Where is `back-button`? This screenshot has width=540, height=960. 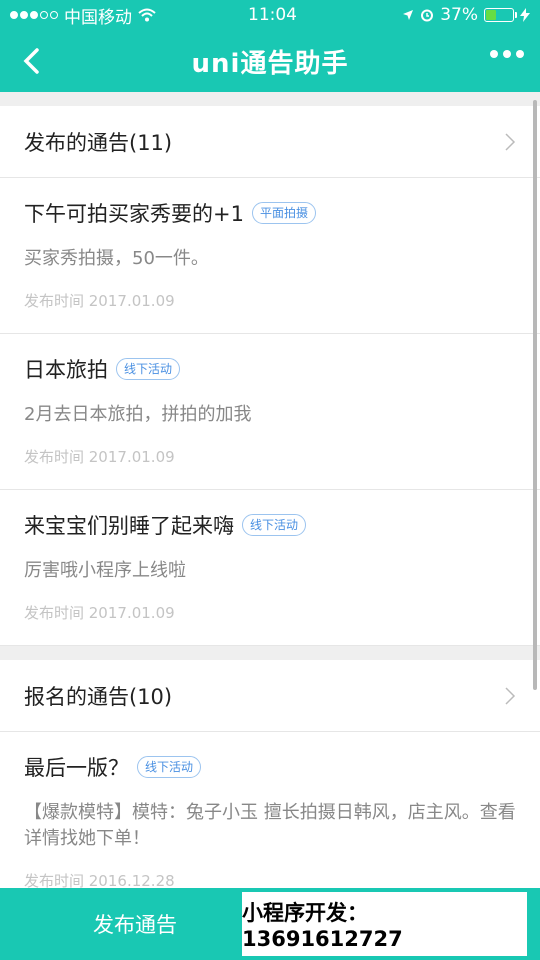 back-button is located at coordinates (31, 61).